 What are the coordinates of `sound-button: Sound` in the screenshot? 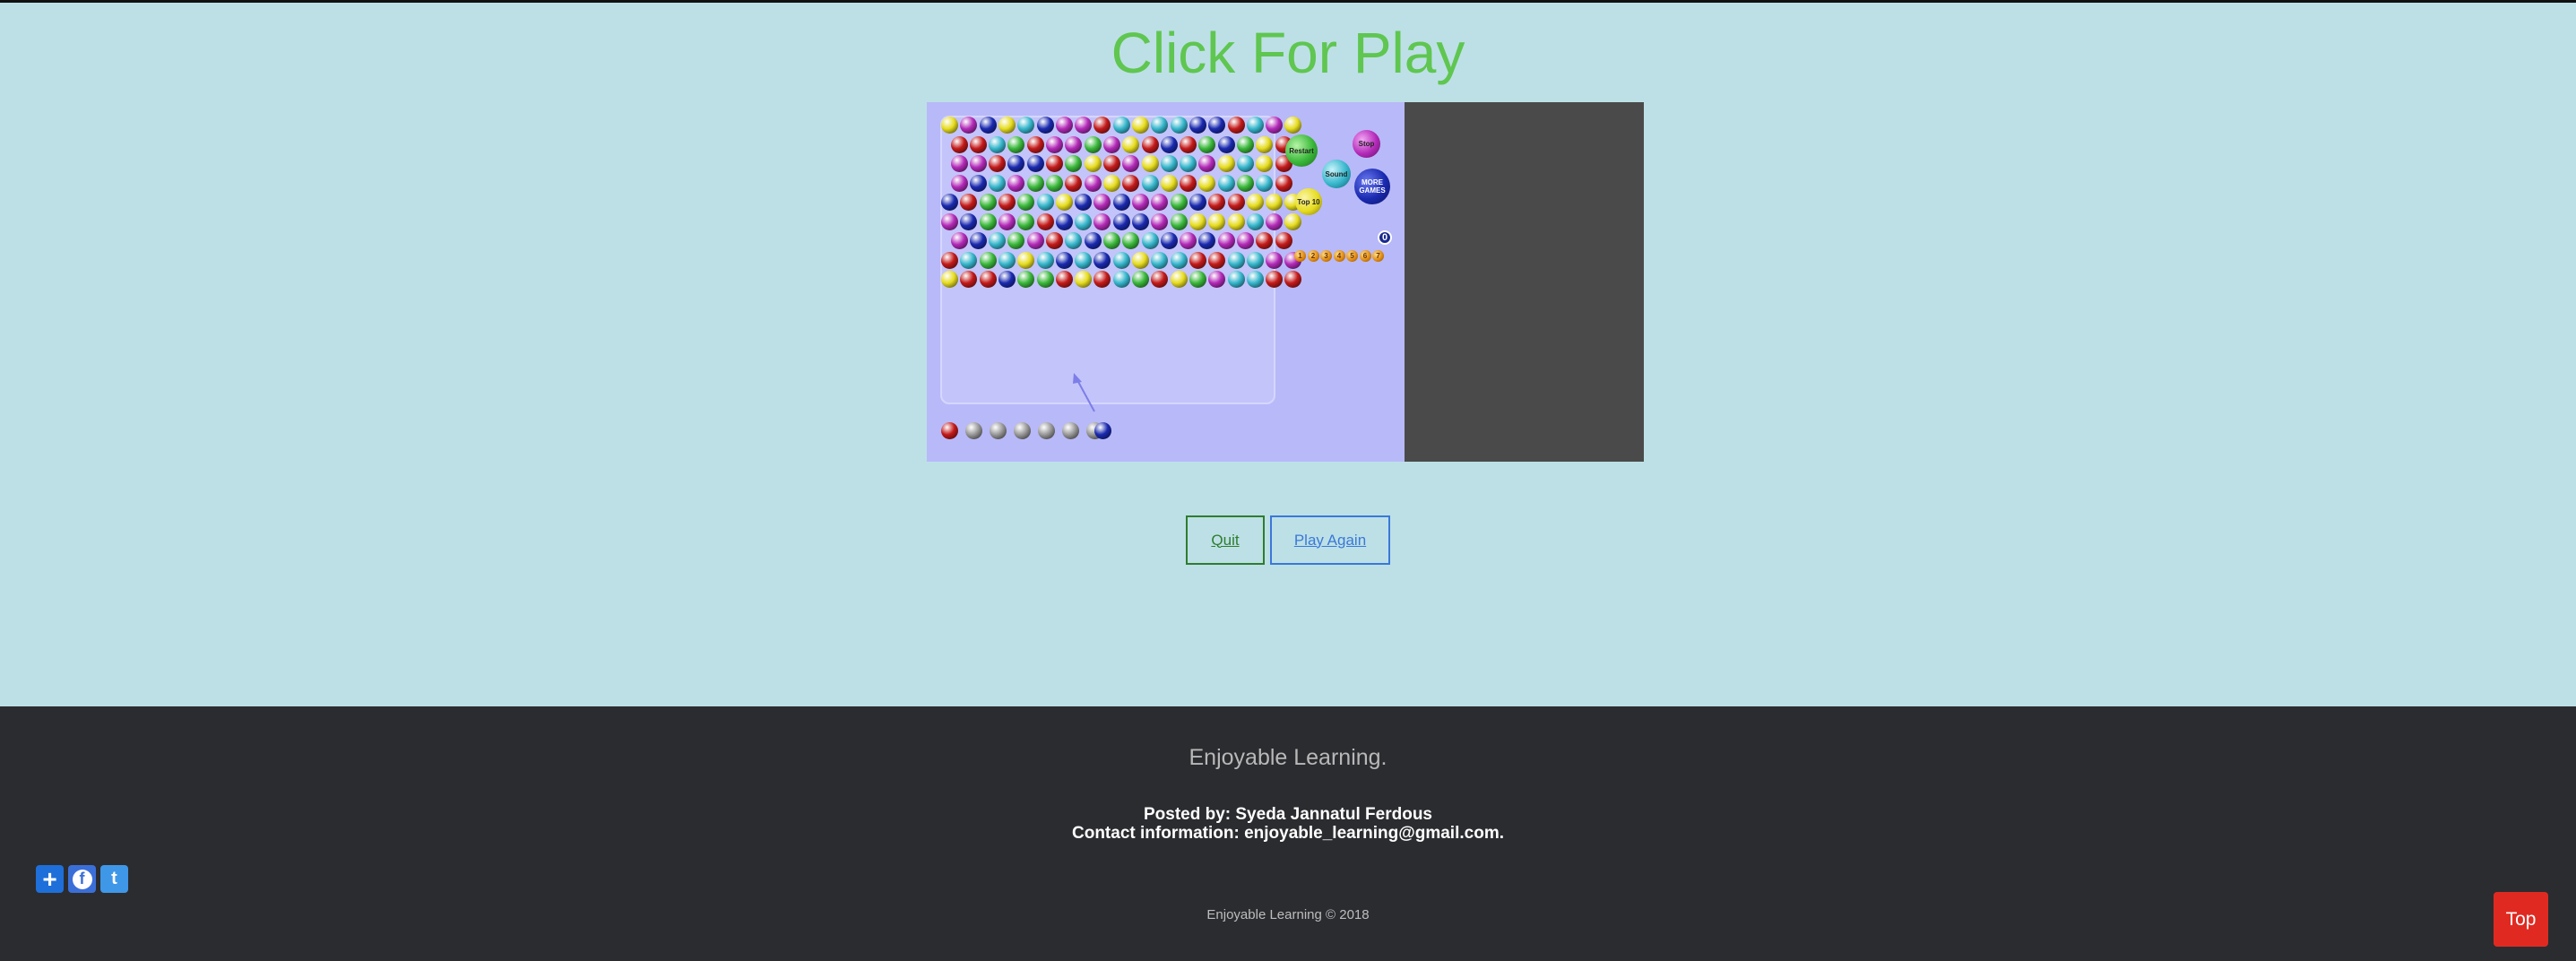 It's located at (1336, 174).